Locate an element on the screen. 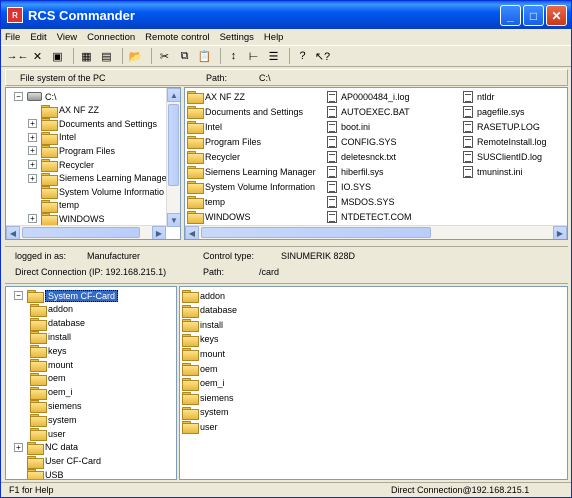 The image size is (572, 498). folder-list-item: WINDOWS is located at coordinates (219, 217).